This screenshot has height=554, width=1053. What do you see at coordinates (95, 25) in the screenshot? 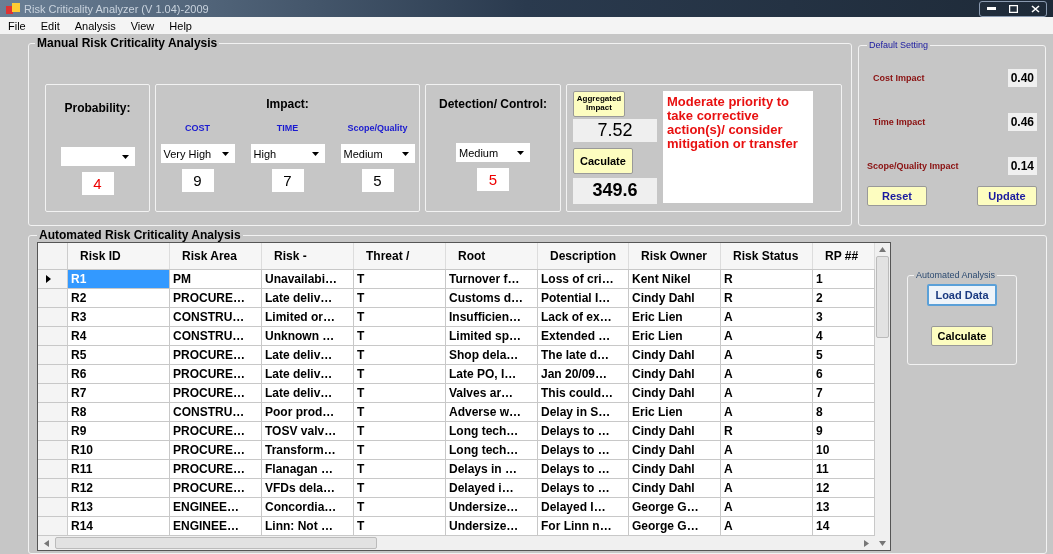
I see `menu-item: Analysis` at bounding box center [95, 25].